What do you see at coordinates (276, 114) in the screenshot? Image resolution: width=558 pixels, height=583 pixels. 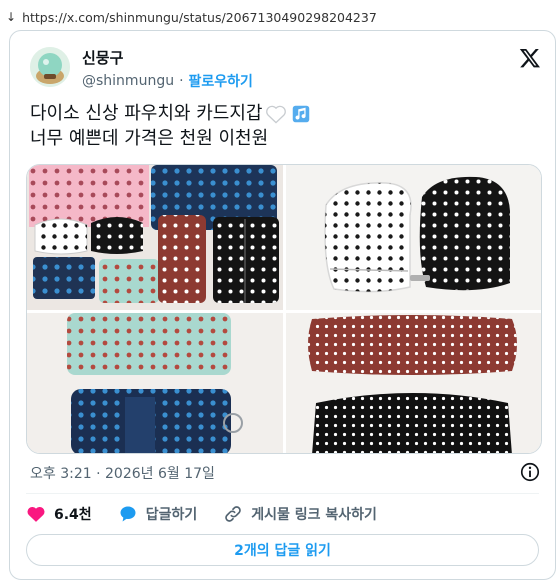 I see `white-heart-icon` at bounding box center [276, 114].